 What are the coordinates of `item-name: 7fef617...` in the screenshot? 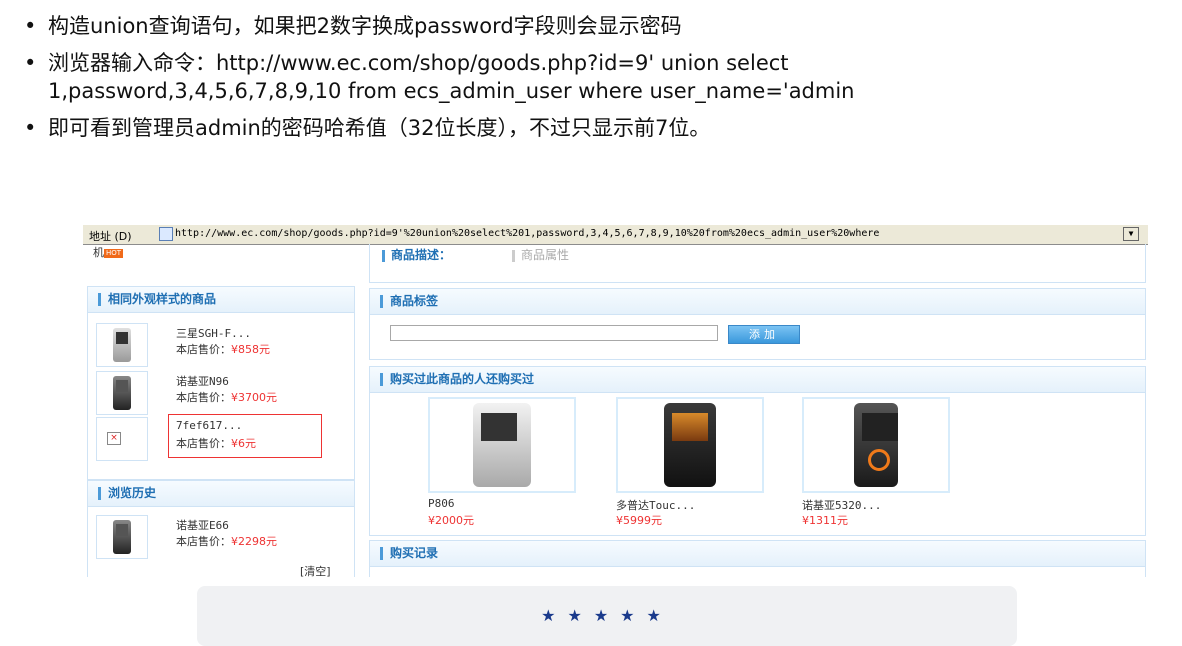 It's located at (209, 425).